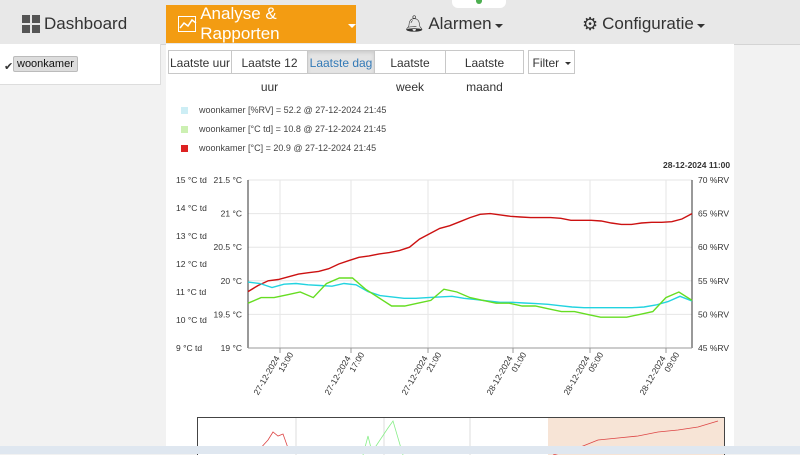  What do you see at coordinates (189, 348) in the screenshot?
I see `y-tick-td: 9 °C td` at bounding box center [189, 348].